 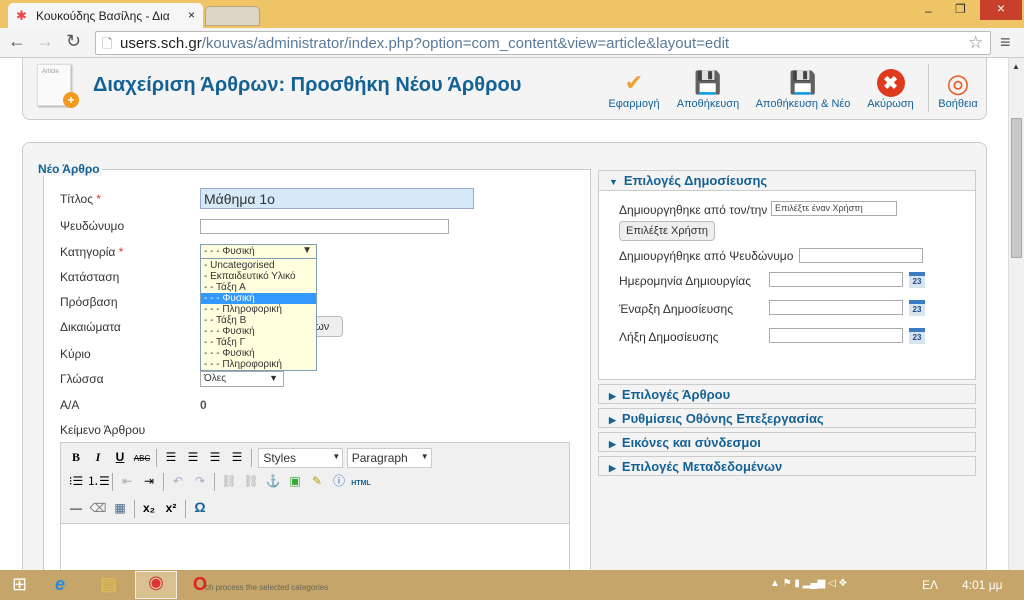 What do you see at coordinates (634, 82) in the screenshot?
I see `check-icon: ✔` at bounding box center [634, 82].